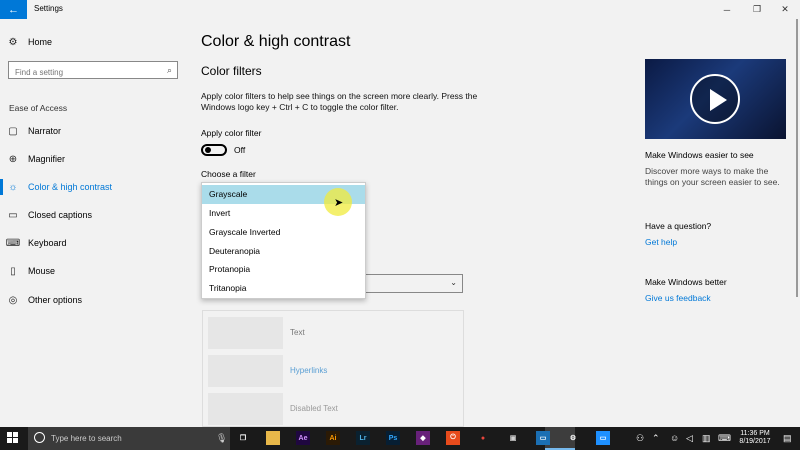 The image size is (800, 450). What do you see at coordinates (573, 438) in the screenshot?
I see `settings-gear-icon: ⚙` at bounding box center [573, 438].